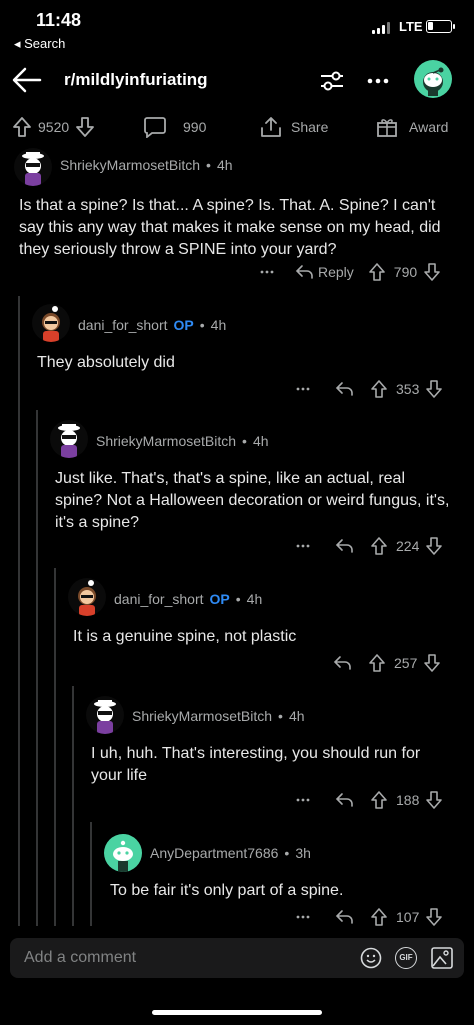 This screenshot has width=474, height=1025. I want to click on emoji-icon, so click(371, 958).